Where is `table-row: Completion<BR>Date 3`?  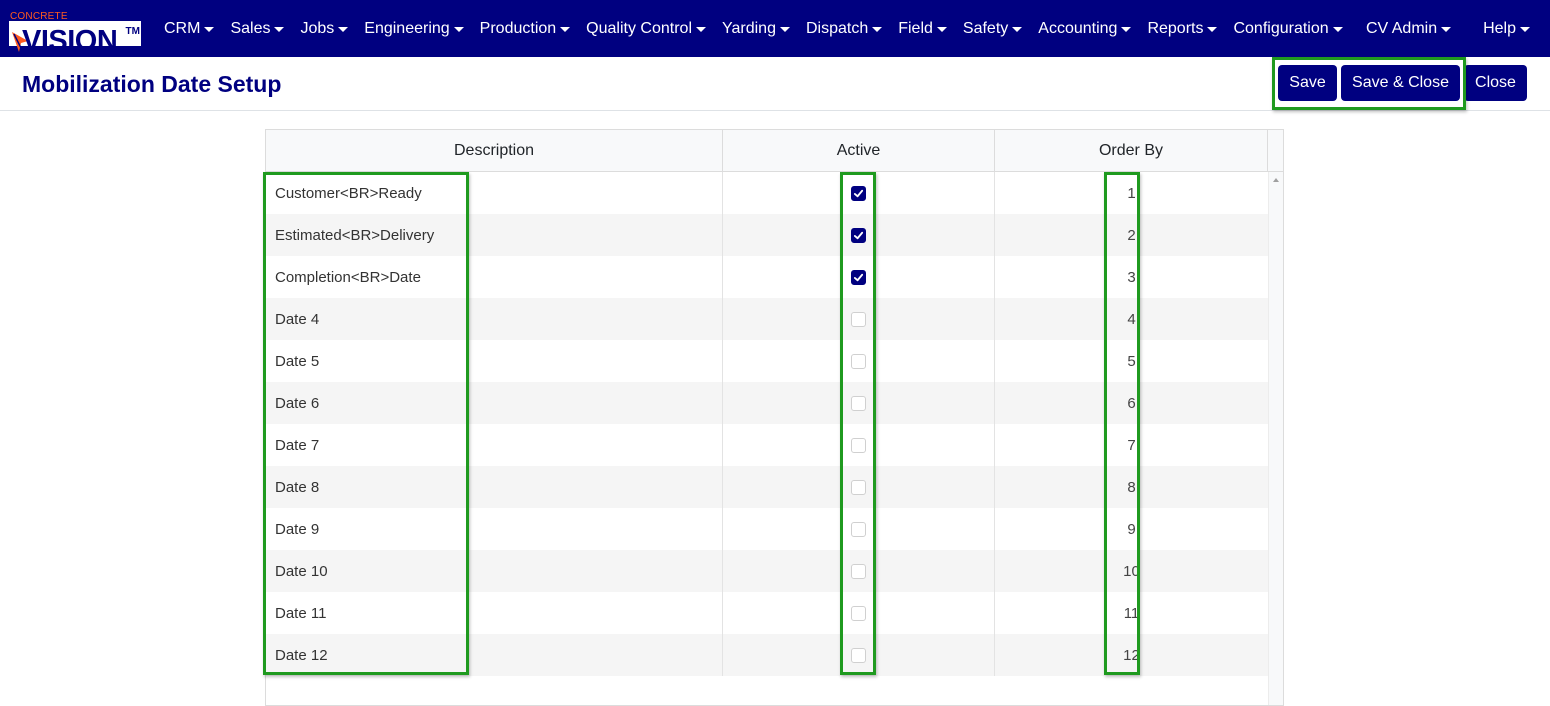 table-row: Completion<BR>Date 3 is located at coordinates (767, 277).